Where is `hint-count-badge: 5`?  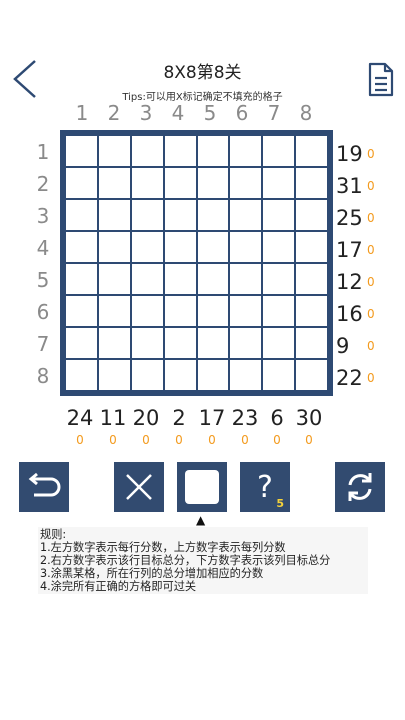
hint-count-badge: 5 is located at coordinates (280, 503).